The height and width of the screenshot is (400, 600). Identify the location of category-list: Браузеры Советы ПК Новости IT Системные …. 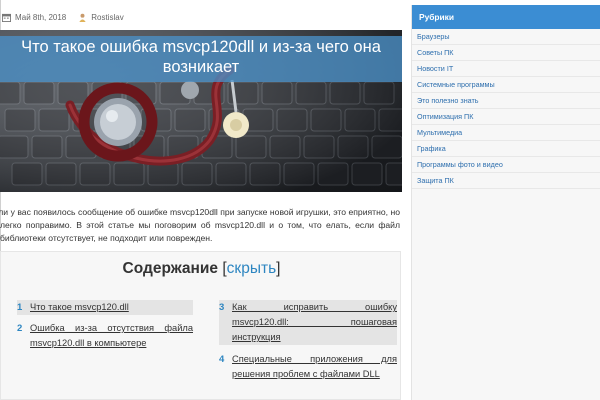
(506, 109).